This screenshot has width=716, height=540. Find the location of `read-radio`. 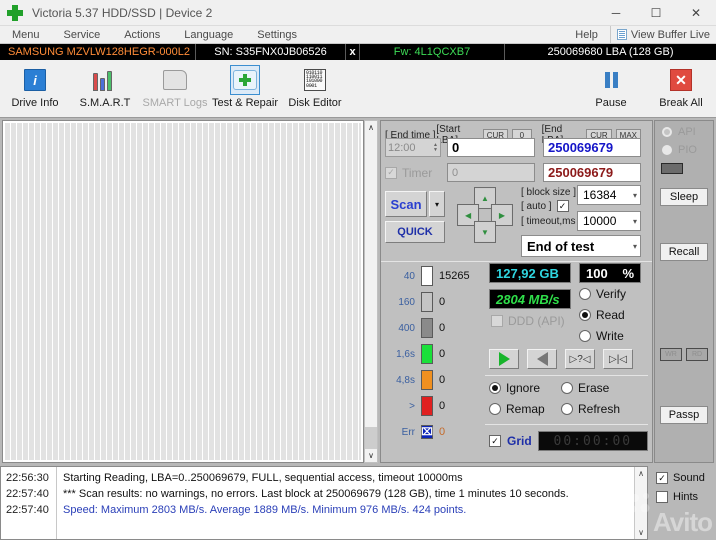

read-radio is located at coordinates (585, 315).